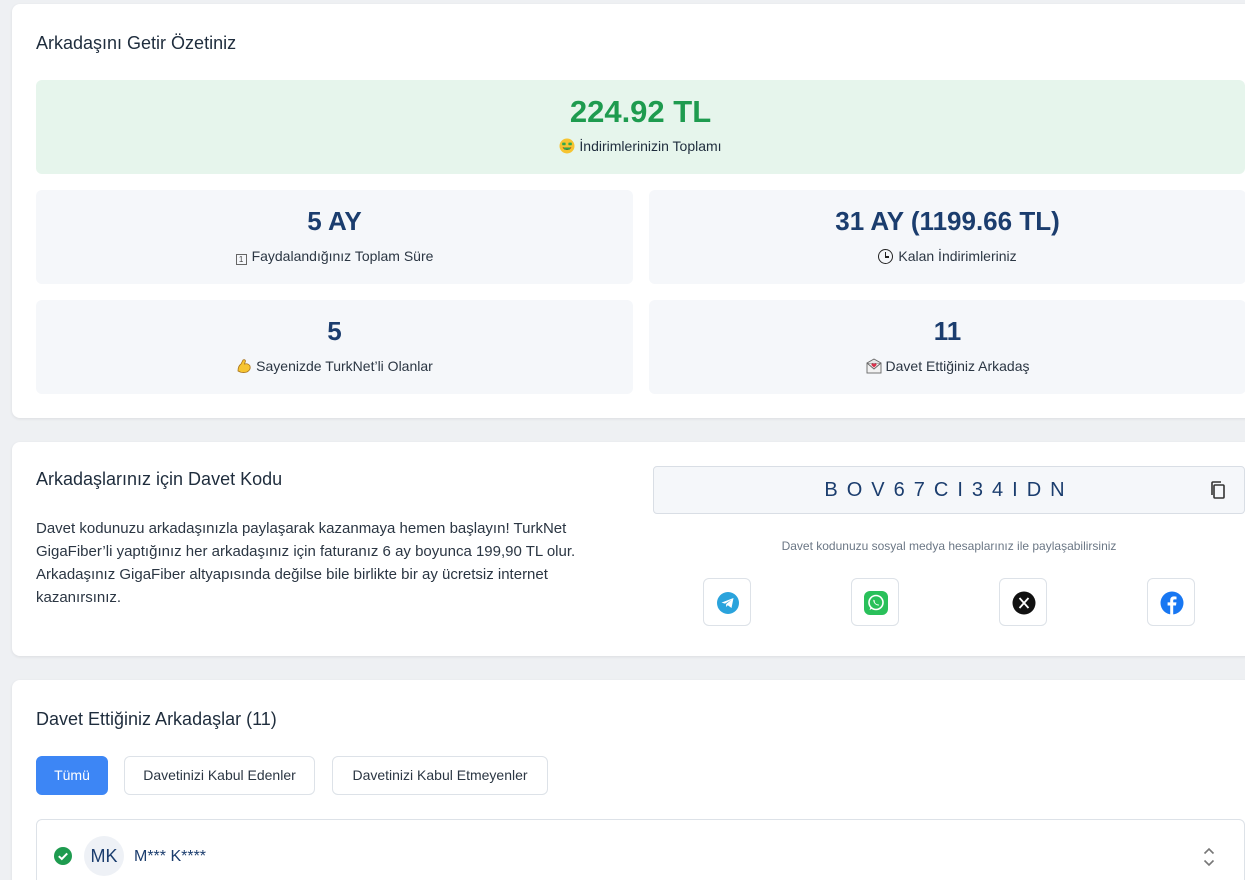  Describe the element at coordinates (72, 775) in the screenshot. I see `filter-all-button: Tümü` at that location.